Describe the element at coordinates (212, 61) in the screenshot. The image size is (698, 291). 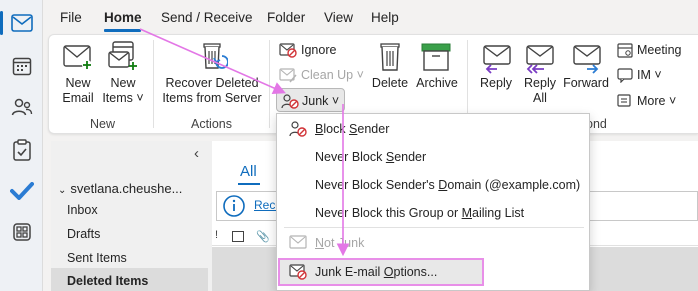
I see `arrow-home-to-junk` at that location.